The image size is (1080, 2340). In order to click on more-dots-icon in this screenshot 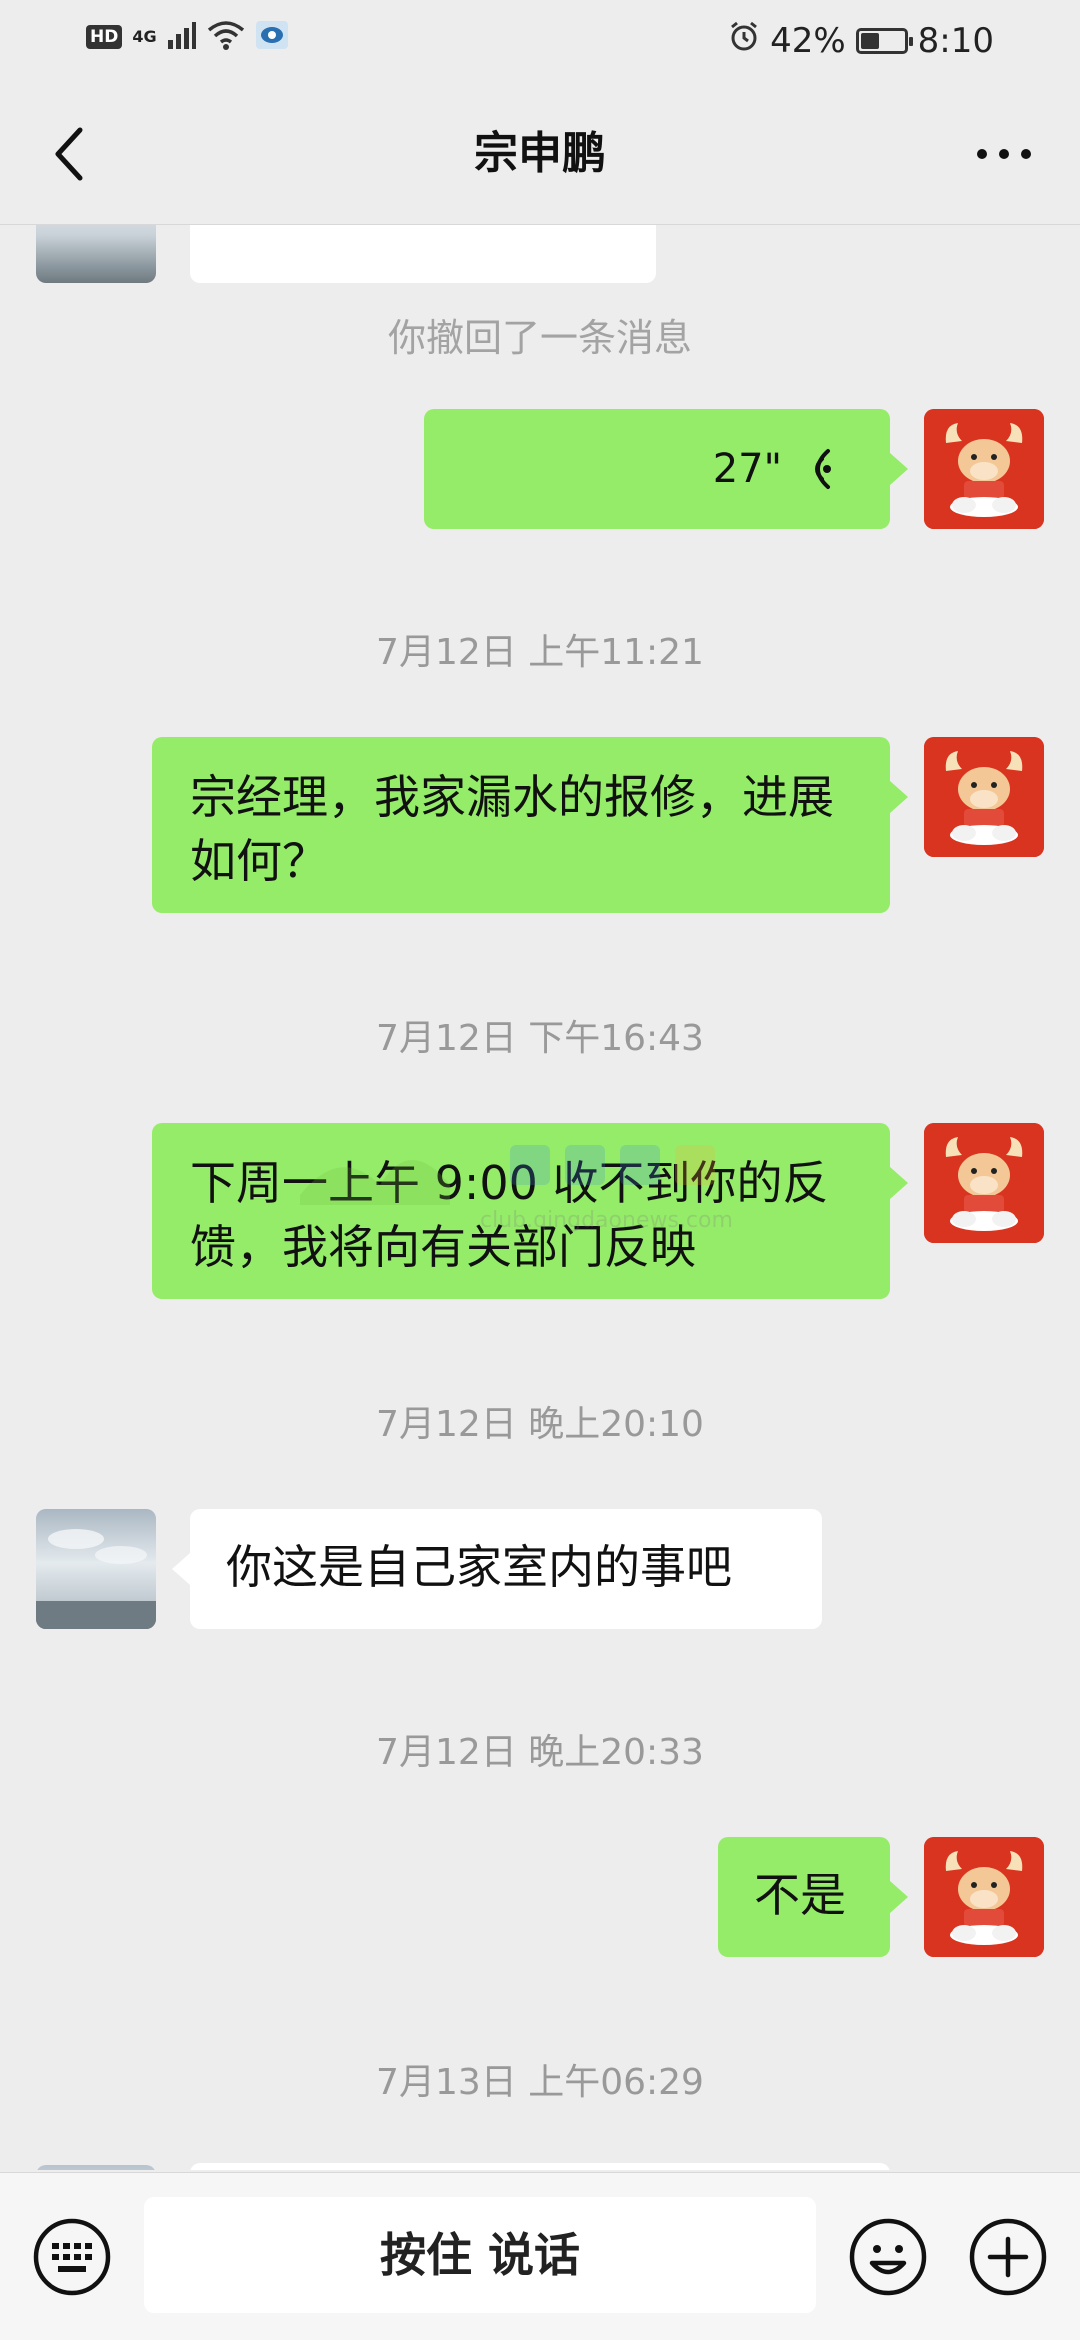, I will do `click(1004, 154)`.